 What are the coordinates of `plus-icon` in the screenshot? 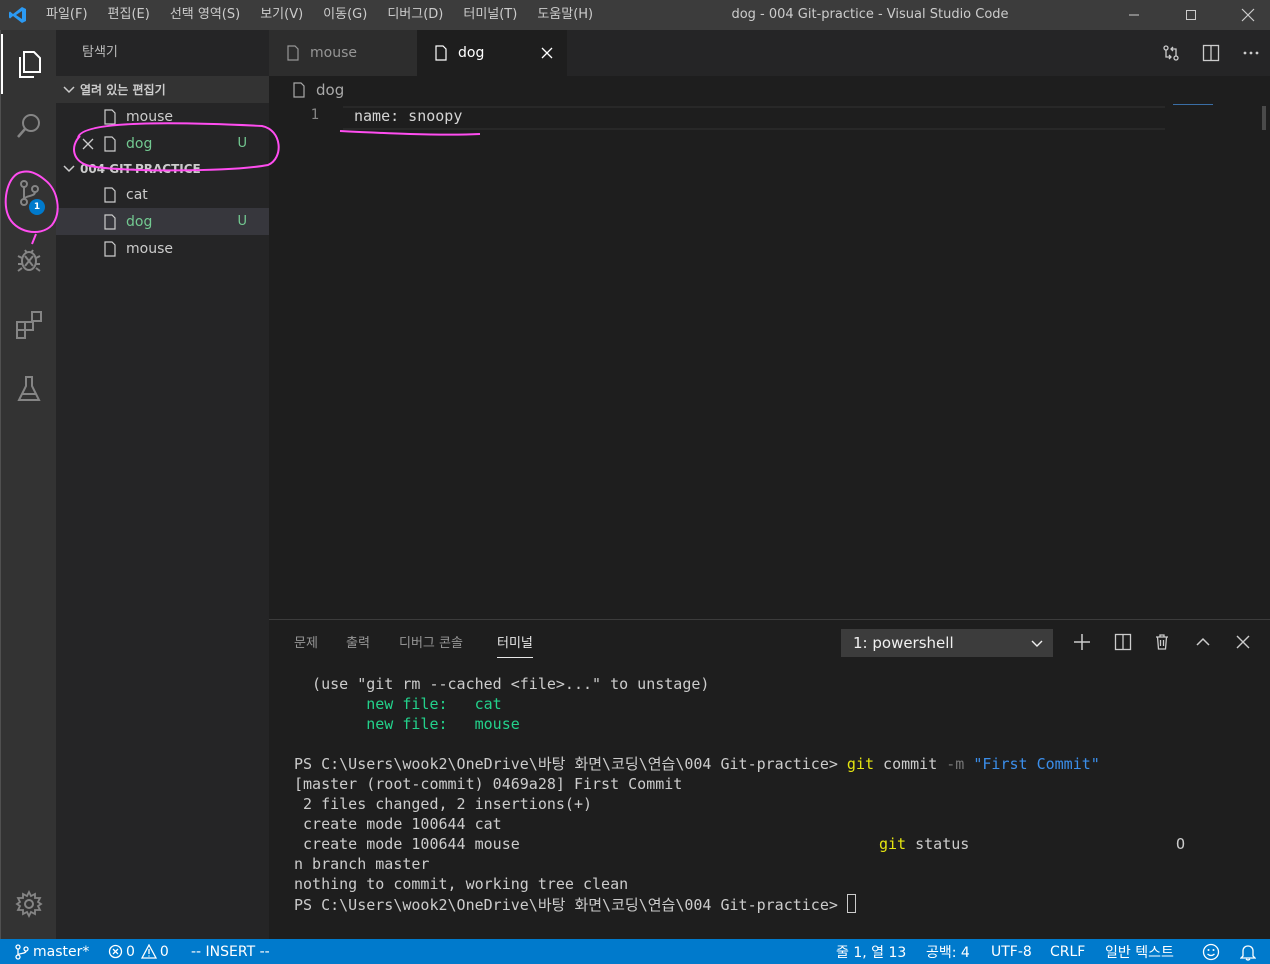 It's located at (1082, 642).